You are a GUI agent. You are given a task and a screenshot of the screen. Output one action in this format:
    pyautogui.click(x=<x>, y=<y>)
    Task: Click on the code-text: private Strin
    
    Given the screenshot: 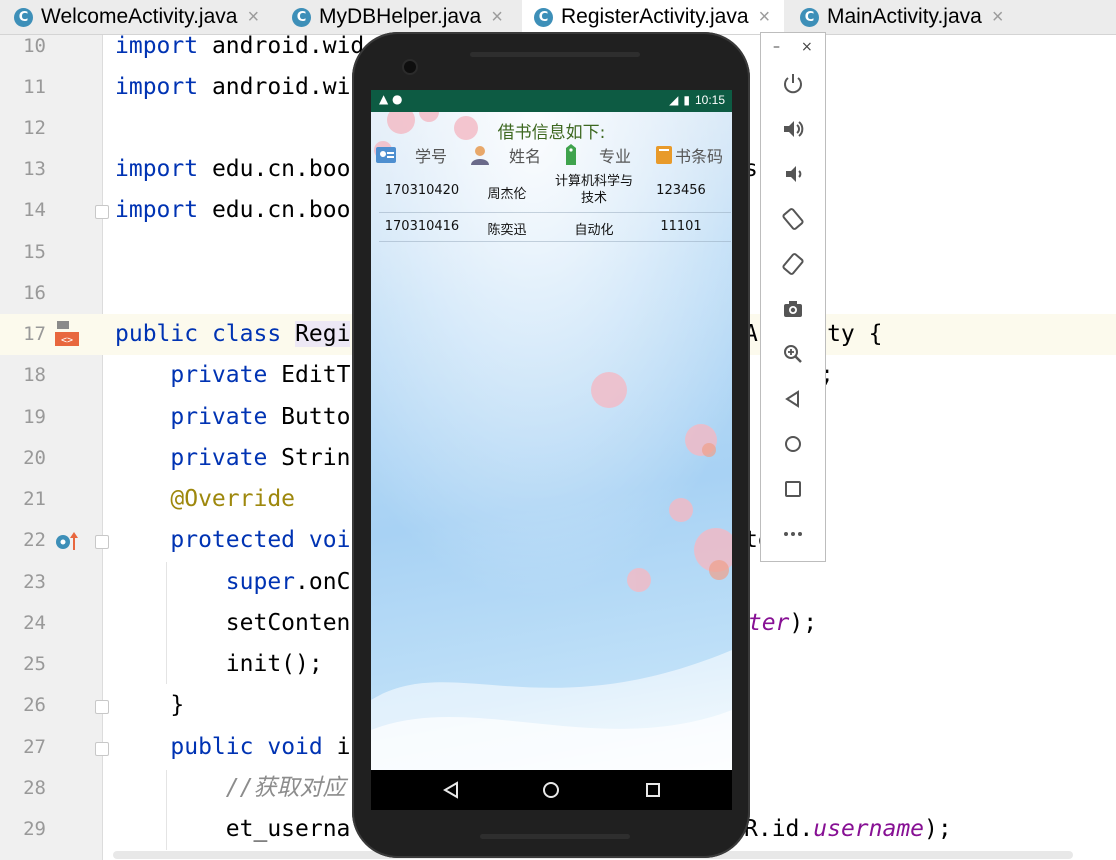 What is the action you would take?
    pyautogui.click(x=232, y=458)
    